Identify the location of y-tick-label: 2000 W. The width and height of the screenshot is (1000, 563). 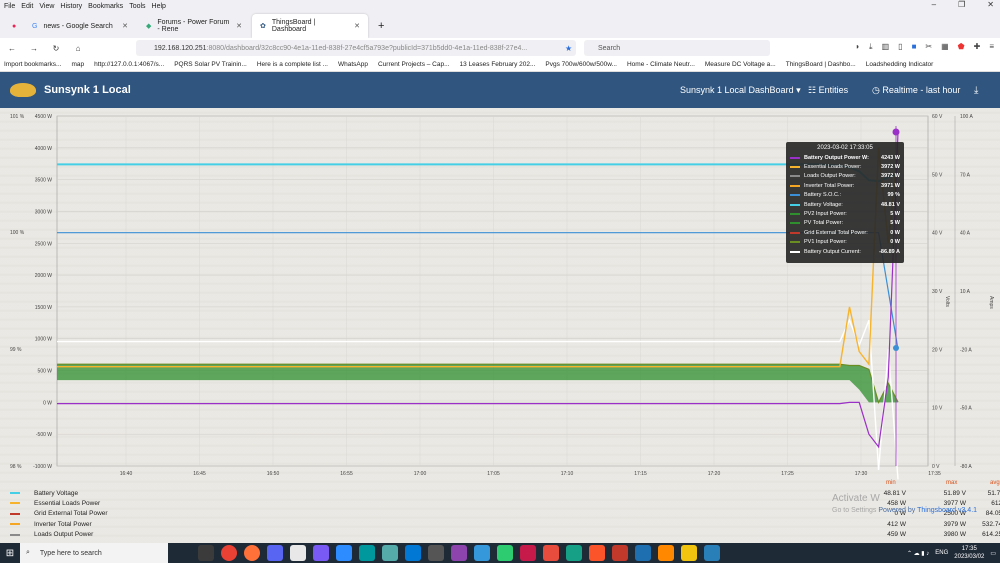
(44, 276).